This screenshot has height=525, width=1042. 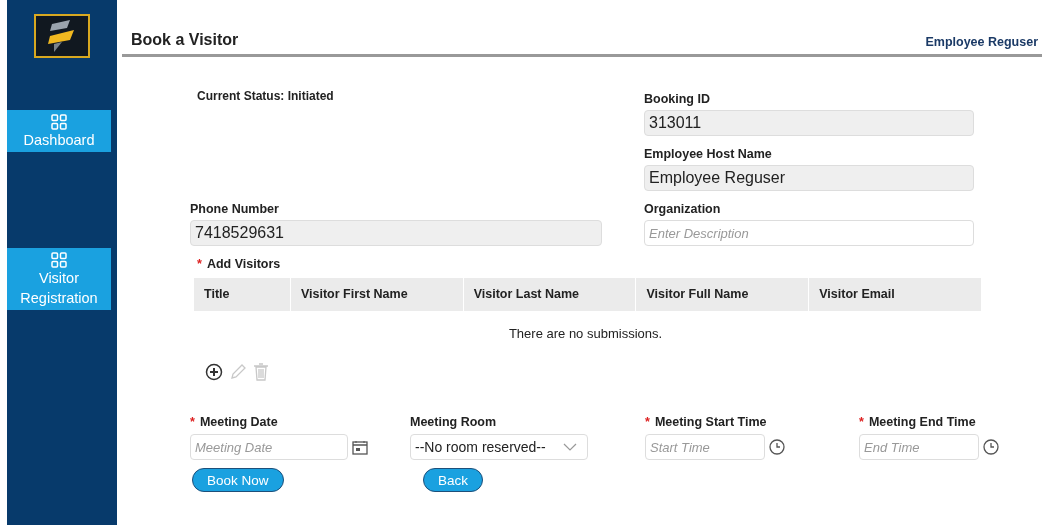 What do you see at coordinates (396, 233) in the screenshot?
I see `phone-field: 7418529631` at bounding box center [396, 233].